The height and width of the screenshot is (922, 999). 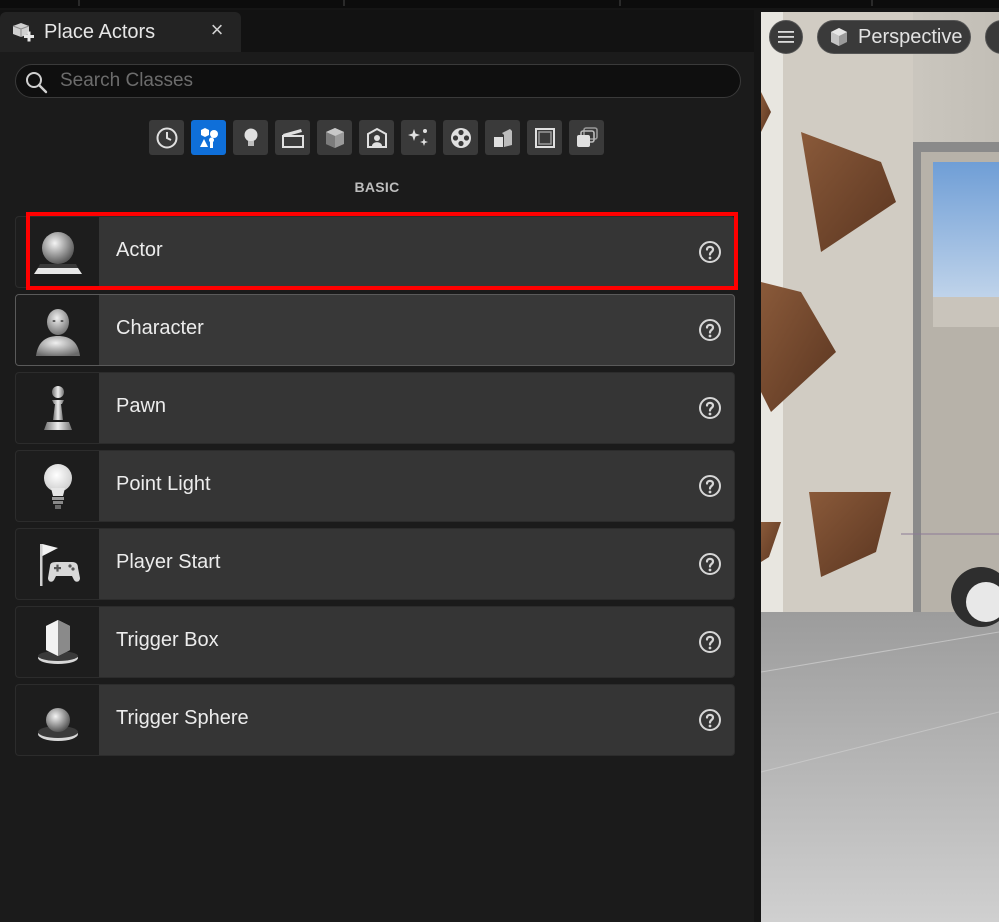 I want to click on cinematic-clapper-icon, so click(x=292, y=138).